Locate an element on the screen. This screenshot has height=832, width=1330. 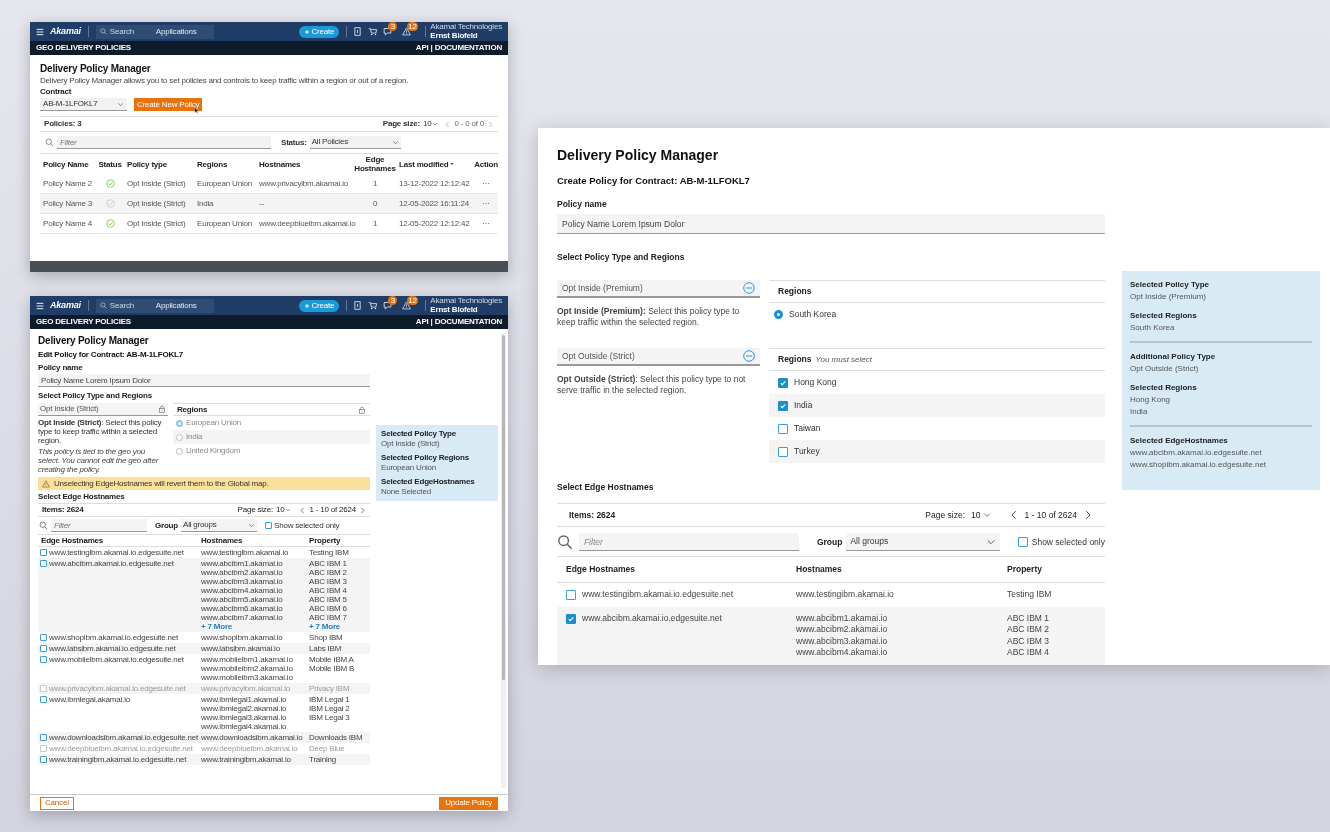
table-row: www.downloadsibm.akamai.io.edgesuite.net www.downloadsibm.akamai.io Downloads IBM is located at coordinates (204, 737).